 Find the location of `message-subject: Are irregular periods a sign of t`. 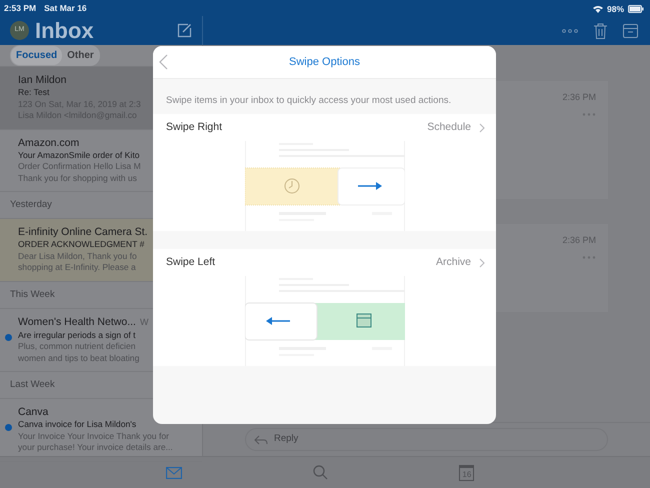

message-subject: Are irregular periods a sign of t is located at coordinates (77, 335).